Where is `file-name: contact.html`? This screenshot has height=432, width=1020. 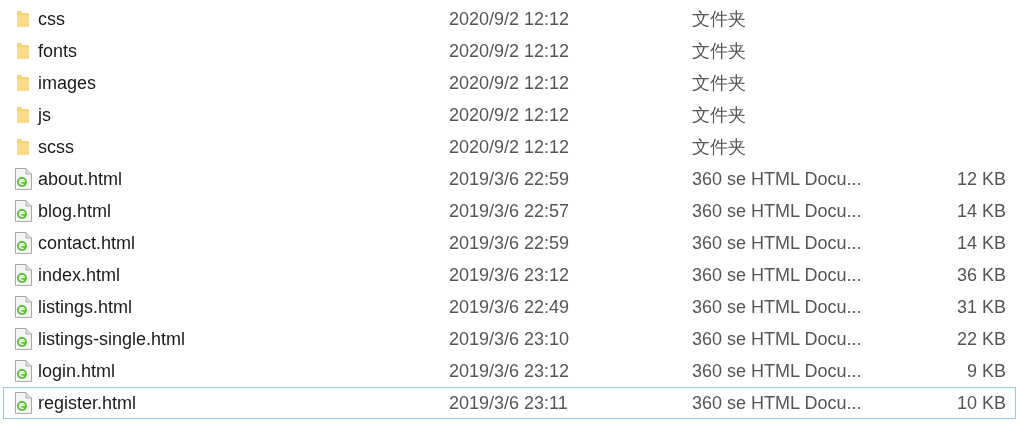
file-name: contact.html is located at coordinates (87, 243).